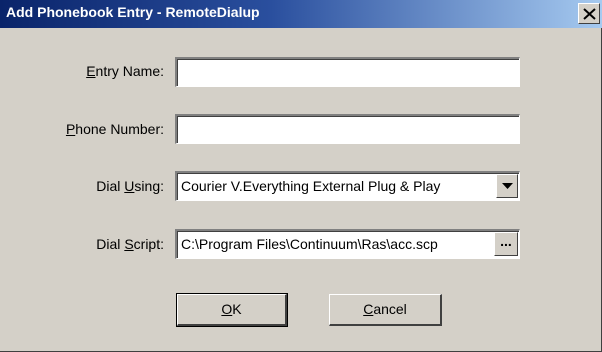  What do you see at coordinates (347, 72) in the screenshot?
I see `entry-name-input` at bounding box center [347, 72].